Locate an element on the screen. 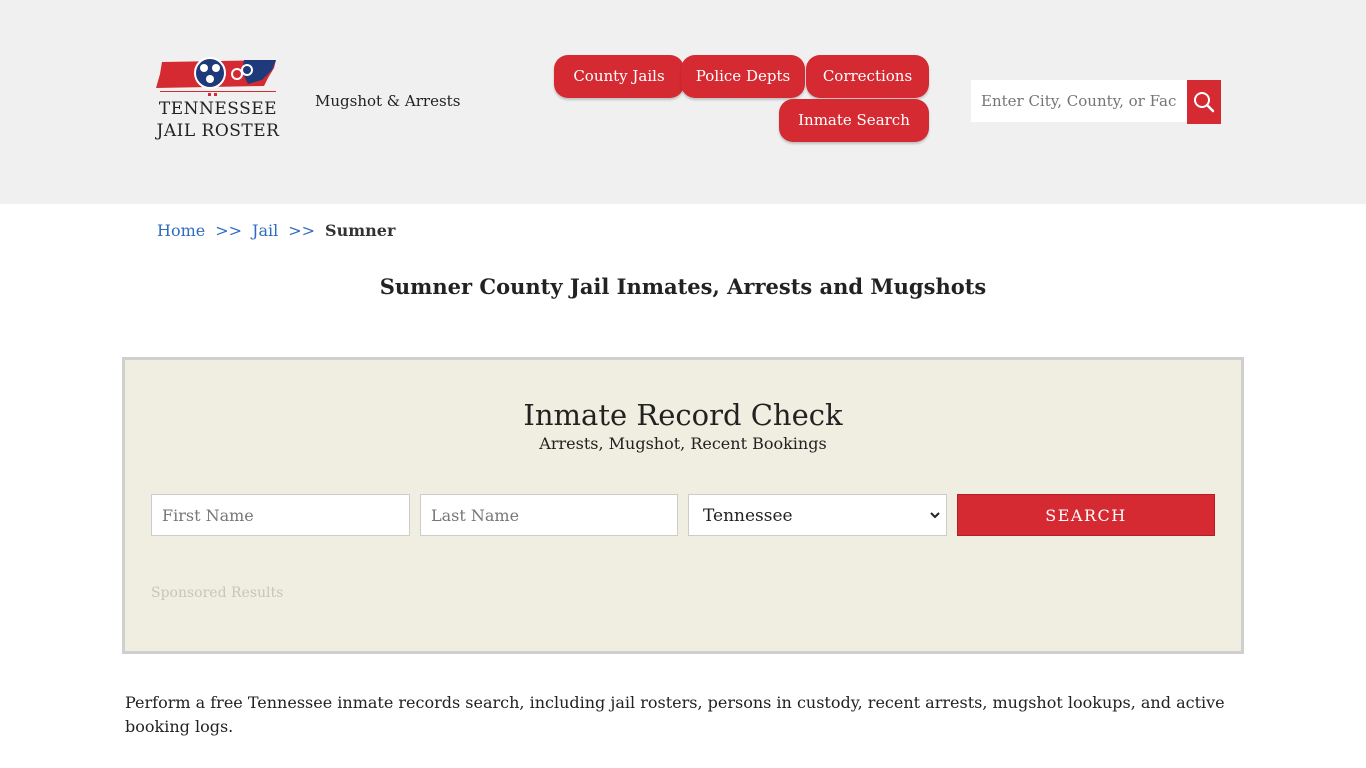 Image resolution: width=1366 pixels, height=768 pixels. tennessee-flag-icon is located at coordinates (216, 76).